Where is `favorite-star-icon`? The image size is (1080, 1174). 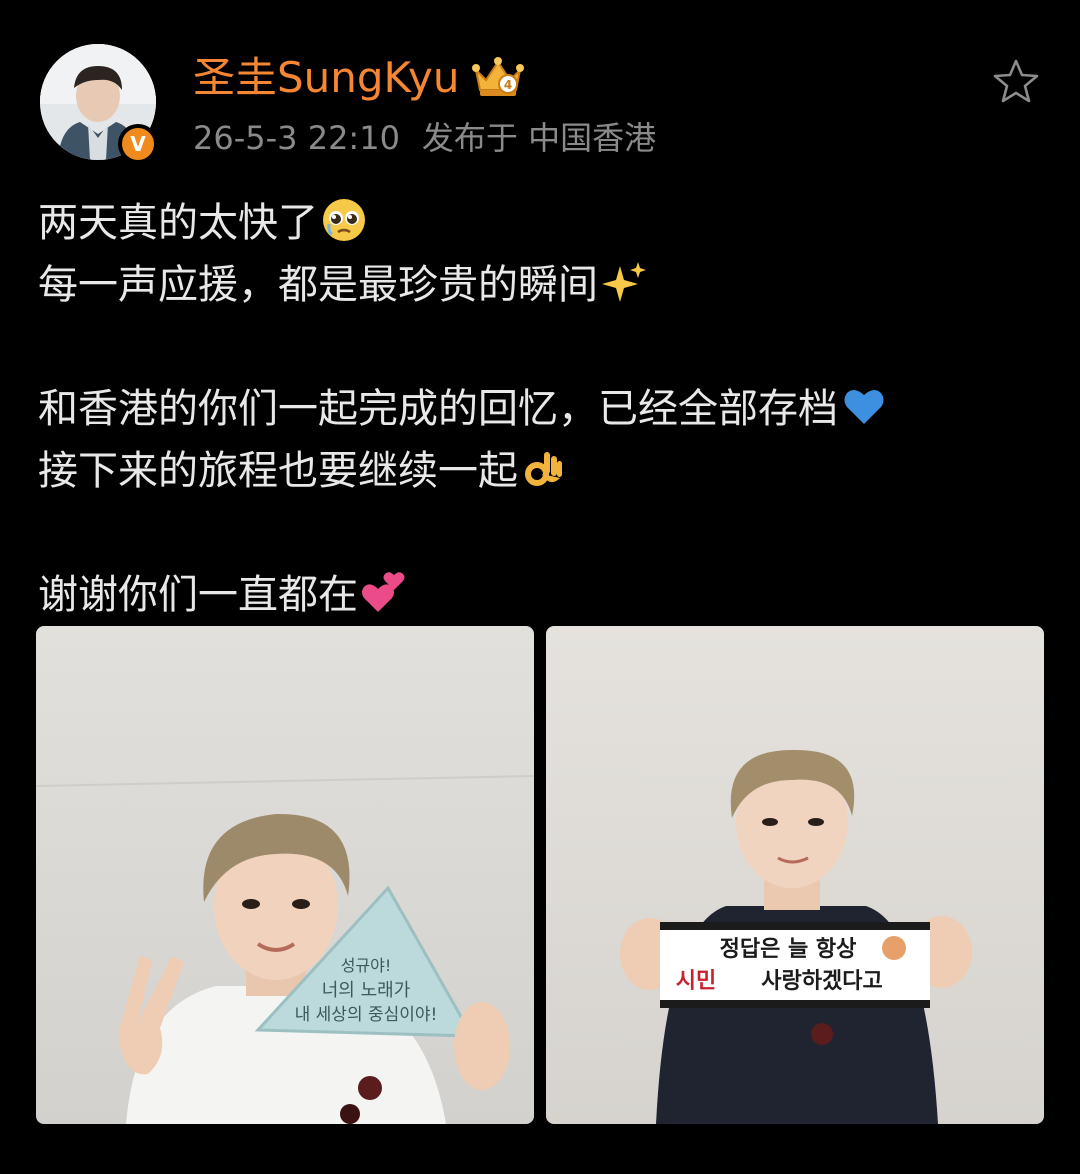 favorite-star-icon is located at coordinates (1016, 82).